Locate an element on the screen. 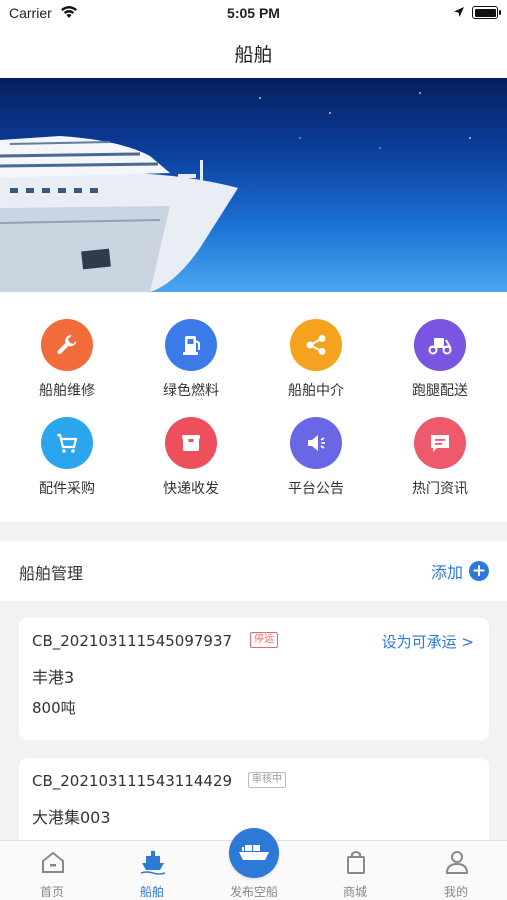  service-ship-broker: 船舶中介 is located at coordinates (316, 359).